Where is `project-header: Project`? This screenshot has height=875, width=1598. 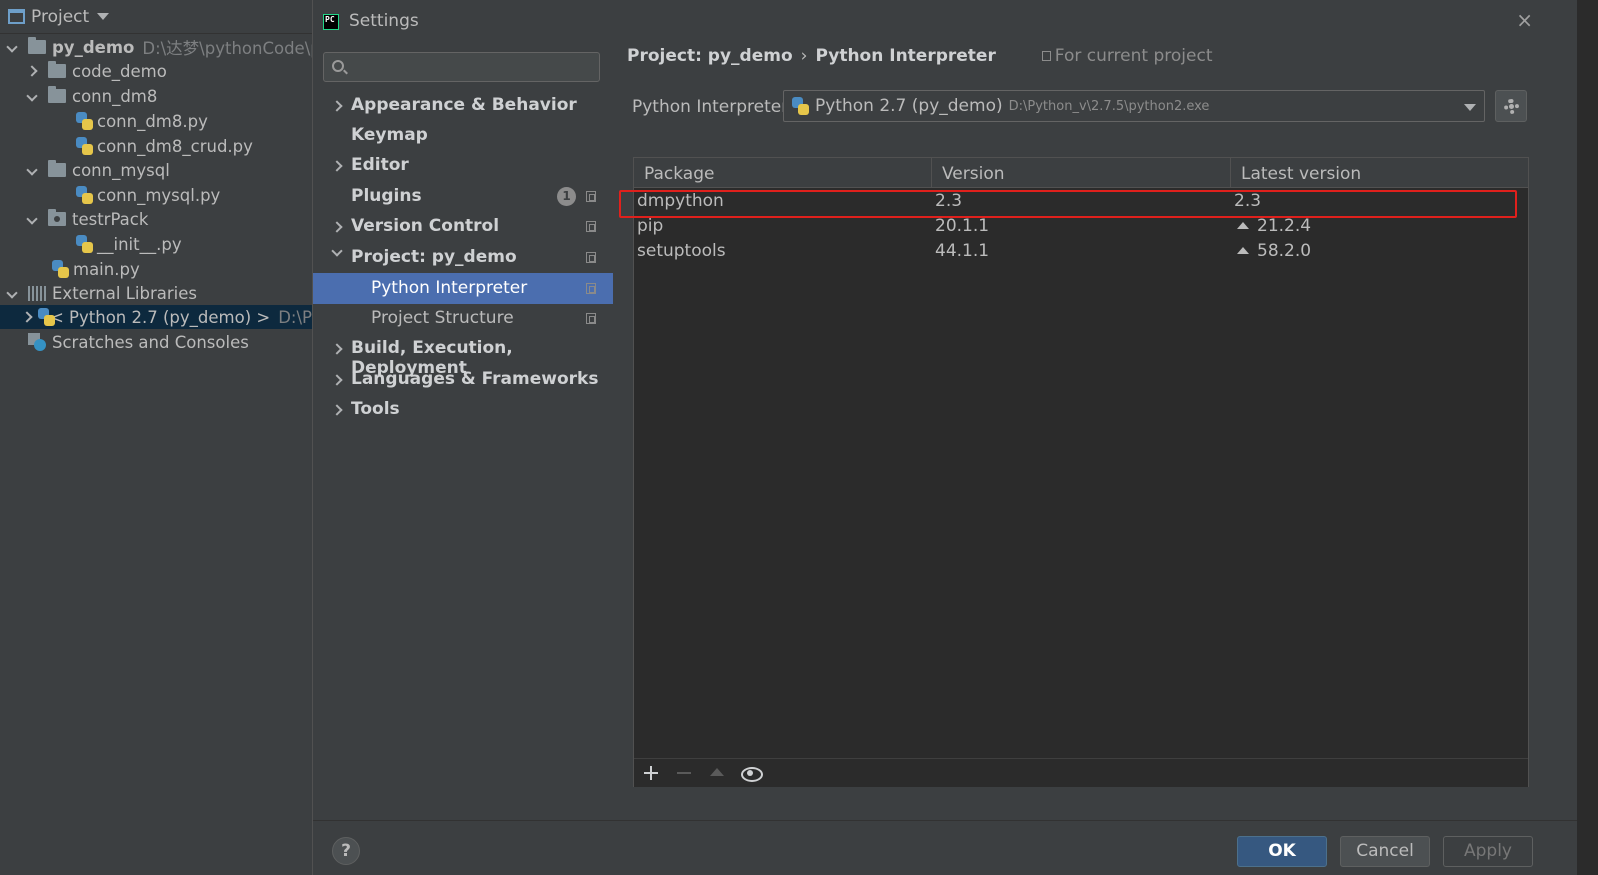
project-header: Project is located at coordinates (156, 17).